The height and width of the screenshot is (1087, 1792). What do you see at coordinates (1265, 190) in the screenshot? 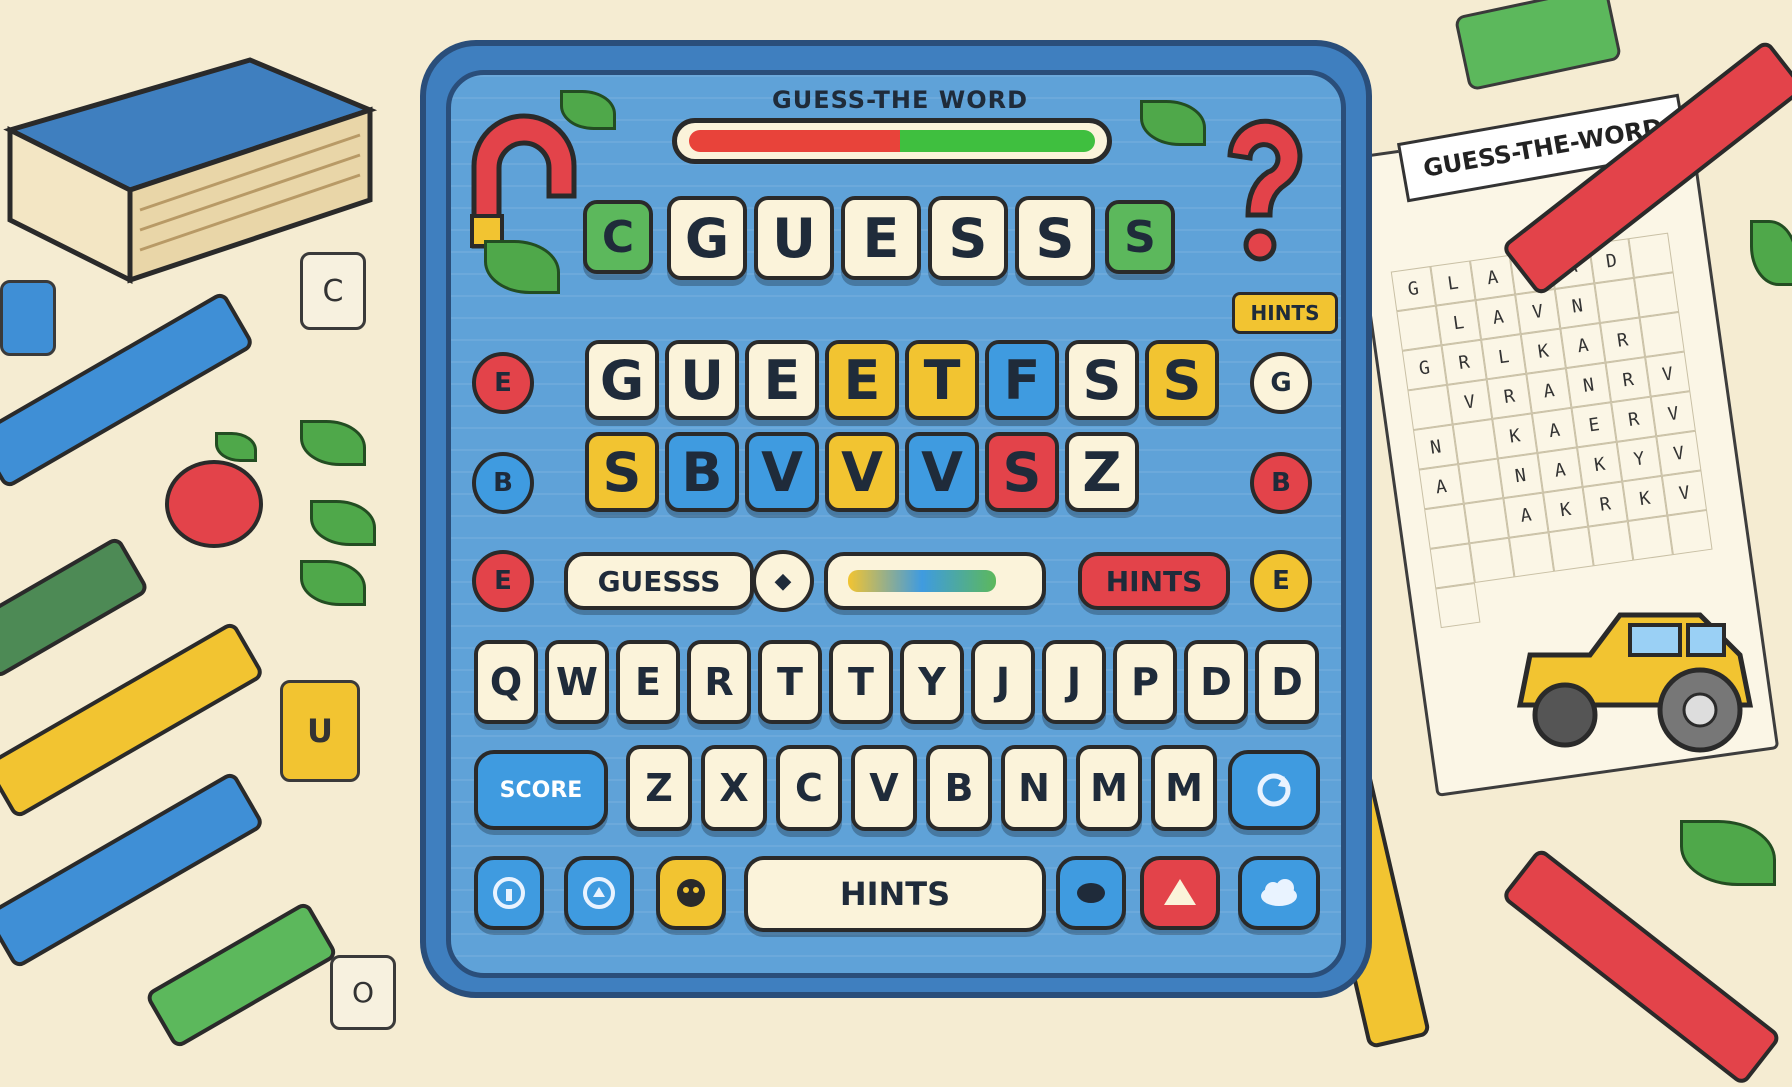
I see `question-mark-icon` at bounding box center [1265, 190].